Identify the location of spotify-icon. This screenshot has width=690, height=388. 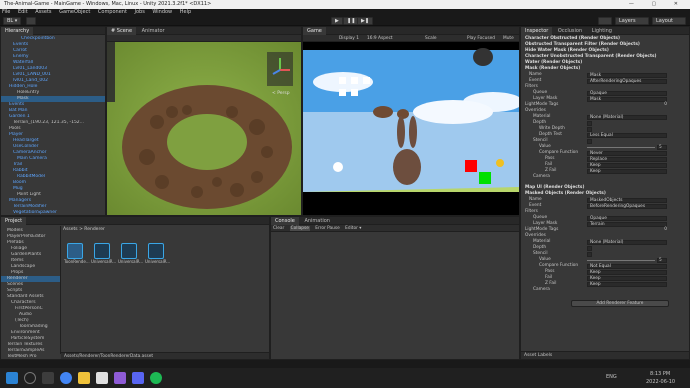
(156, 378).